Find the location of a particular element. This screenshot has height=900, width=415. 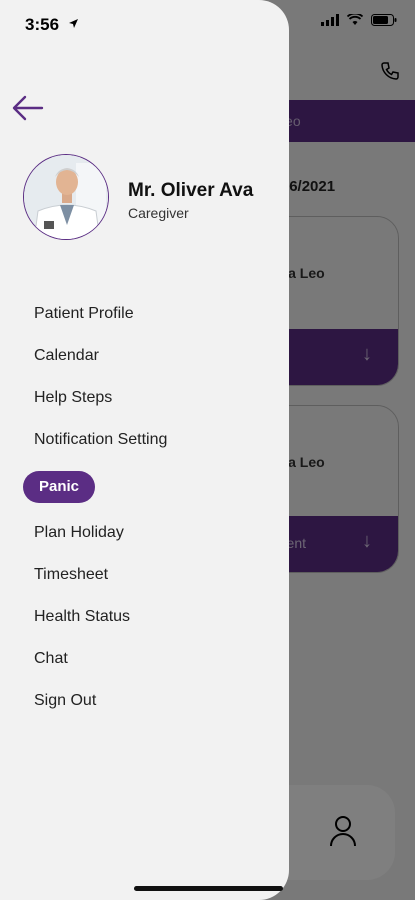

menu-item-help-steps: Help Steps is located at coordinates (73, 398).